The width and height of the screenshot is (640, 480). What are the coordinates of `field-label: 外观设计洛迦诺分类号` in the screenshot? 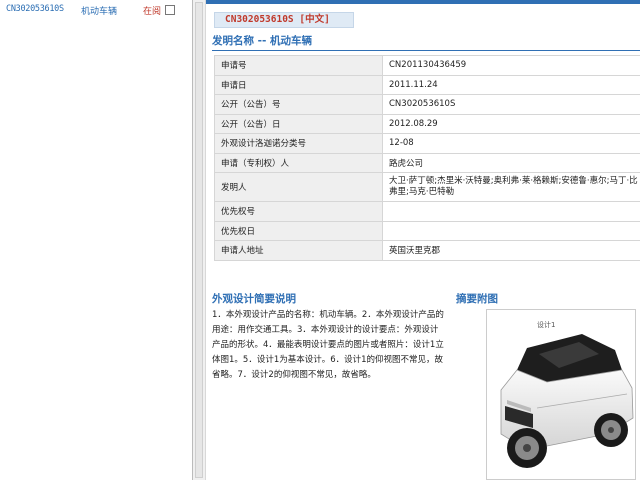 It's located at (298, 143).